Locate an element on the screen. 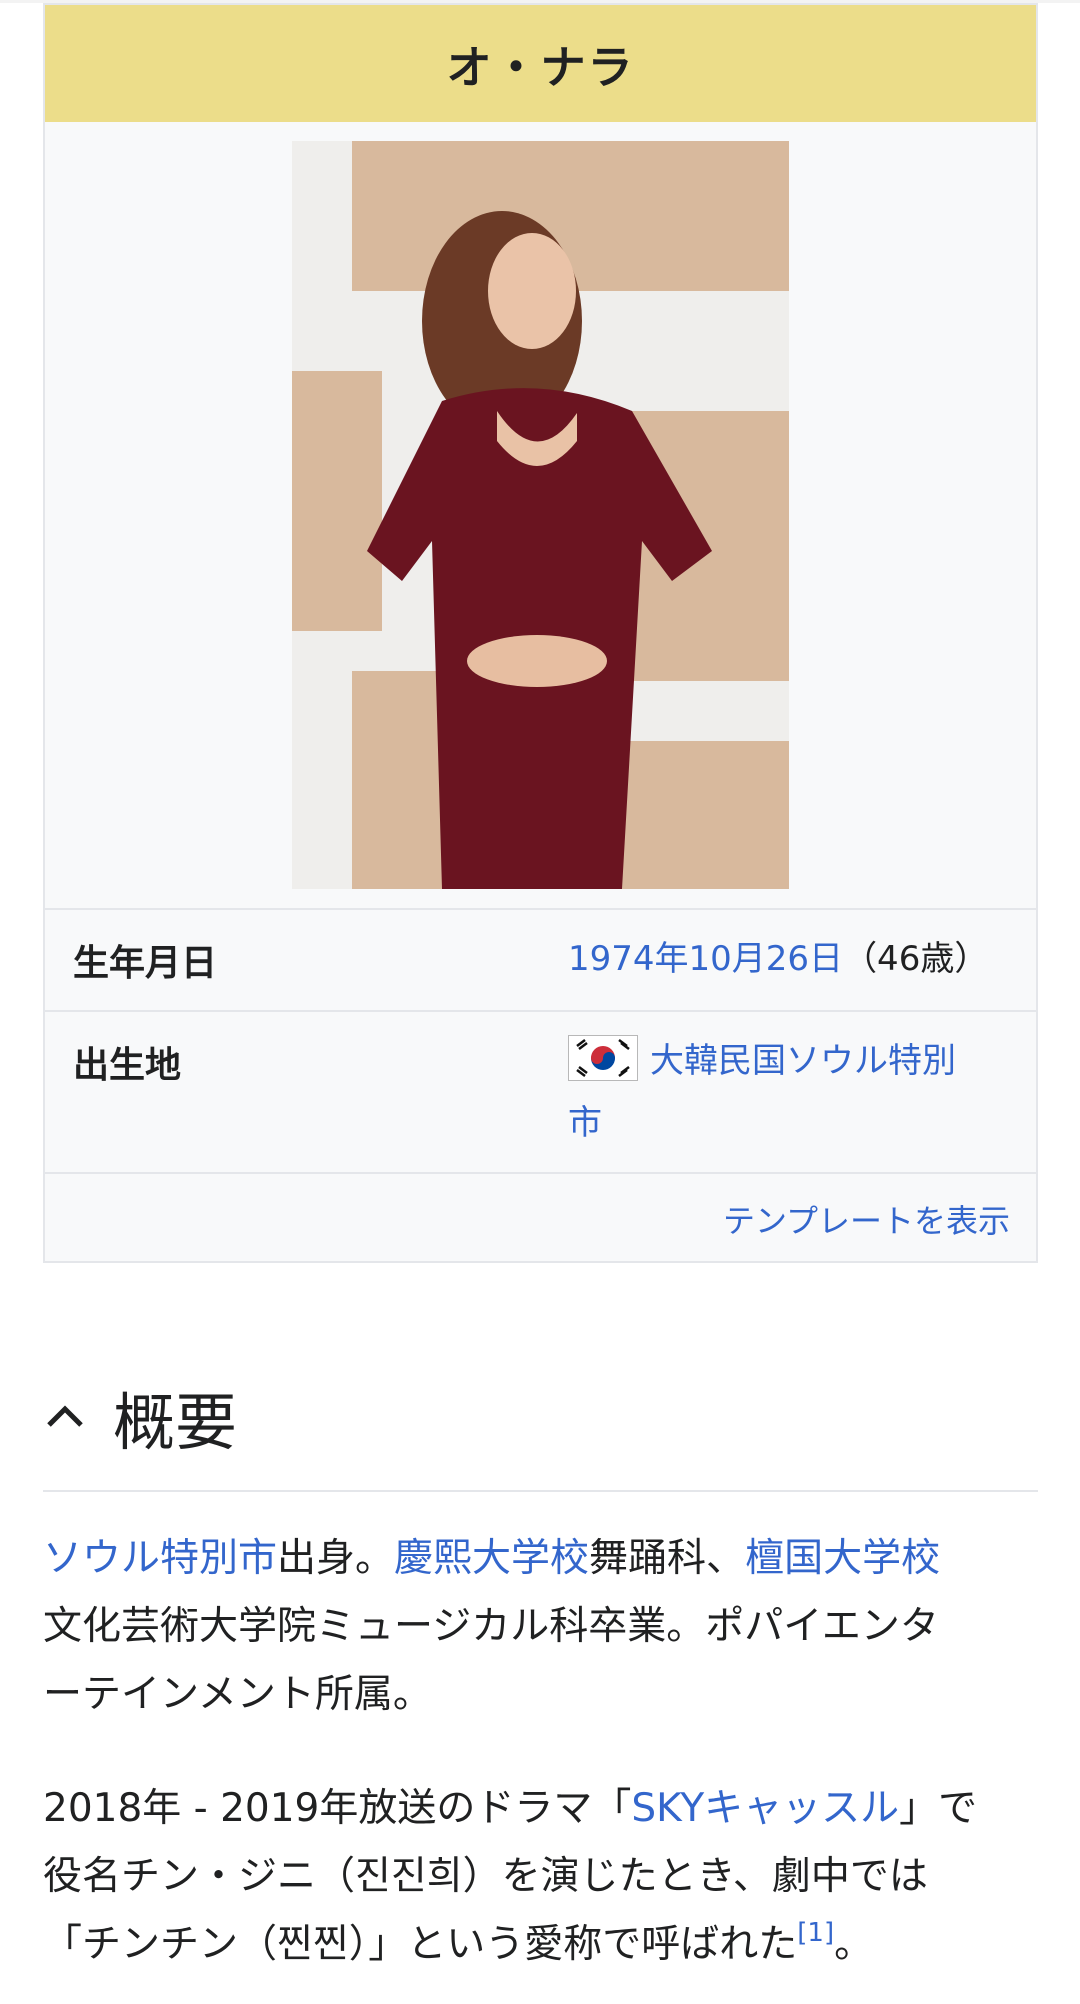 This screenshot has height=2004, width=1080. chevron-up-icon is located at coordinates (65, 1417).